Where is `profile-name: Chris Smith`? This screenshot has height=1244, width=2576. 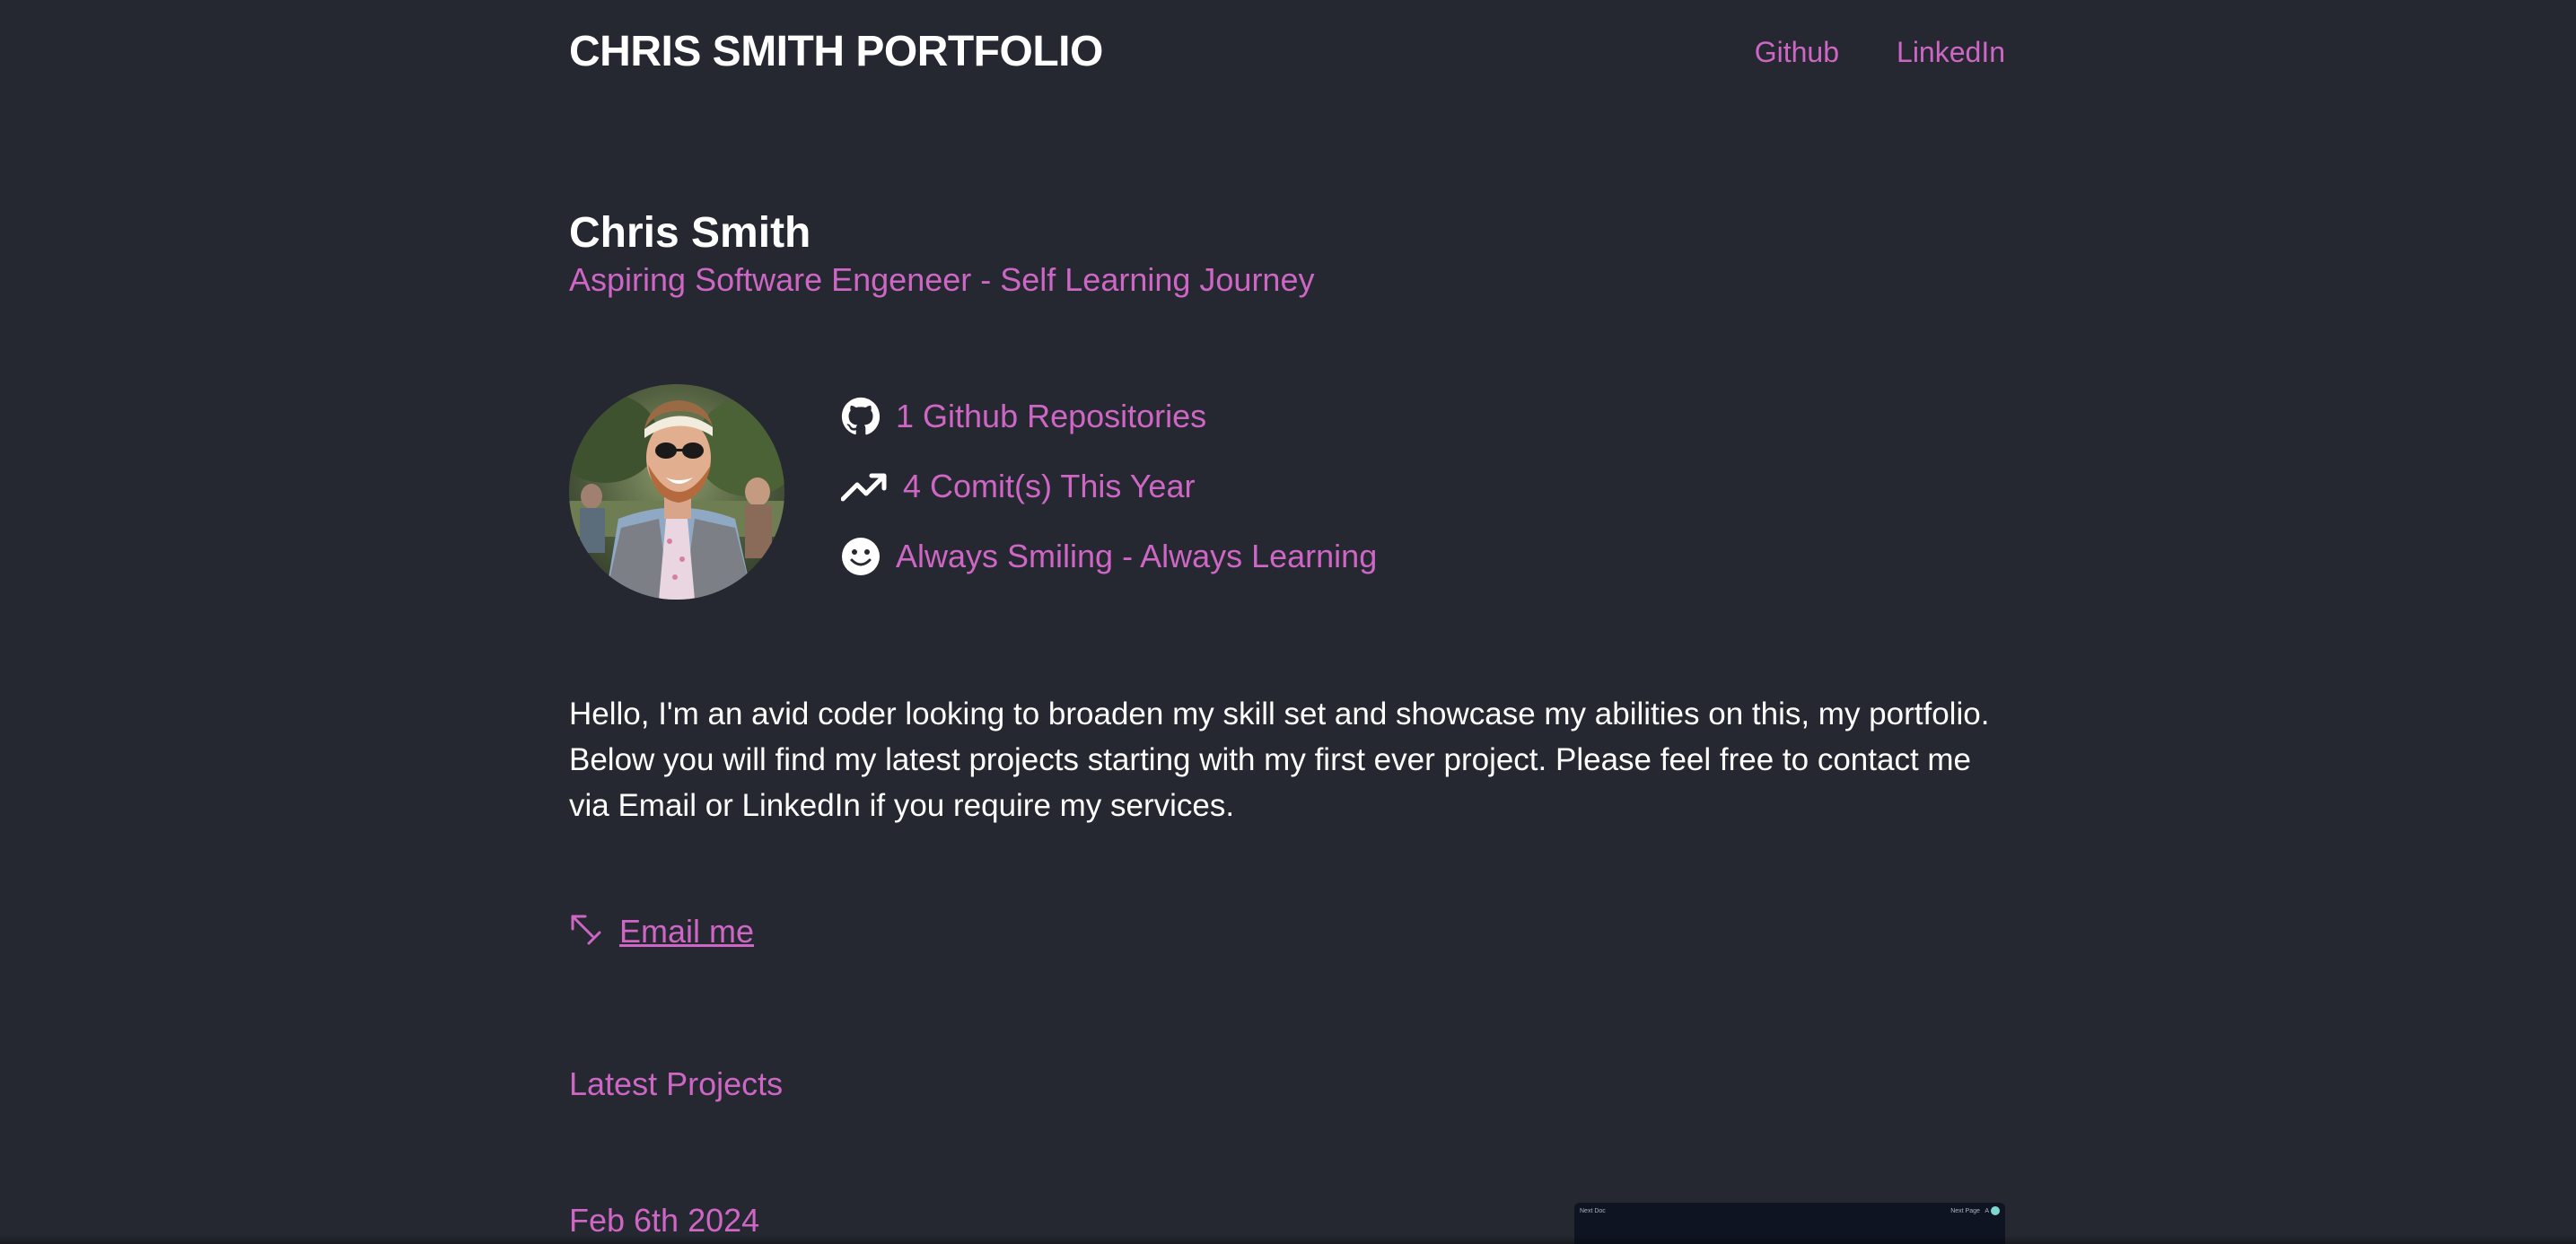
profile-name: Chris Smith is located at coordinates (690, 233).